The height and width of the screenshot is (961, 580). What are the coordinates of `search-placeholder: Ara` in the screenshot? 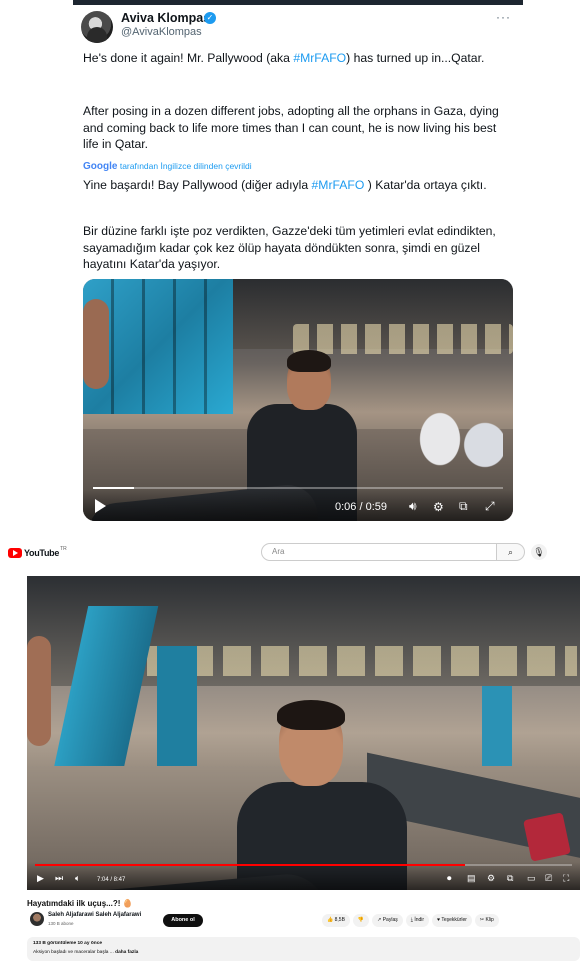 It's located at (278, 551).